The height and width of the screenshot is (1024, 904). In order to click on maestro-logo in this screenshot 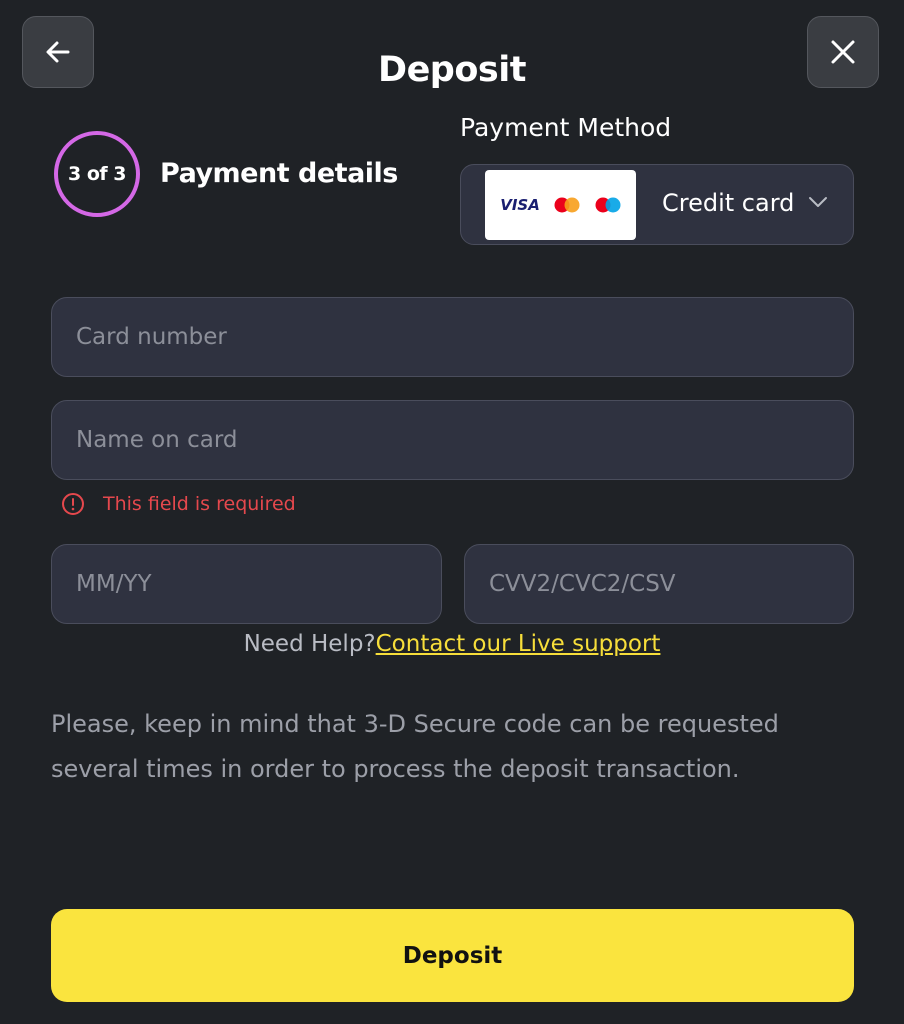, I will do `click(608, 205)`.